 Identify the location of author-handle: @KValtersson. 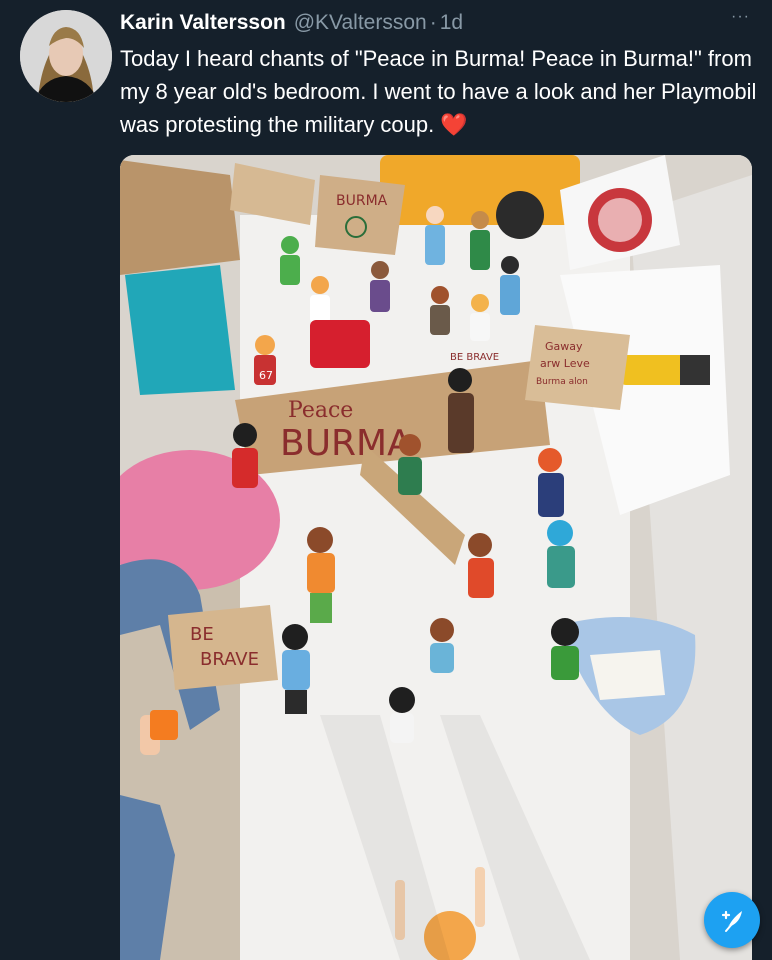
(360, 23).